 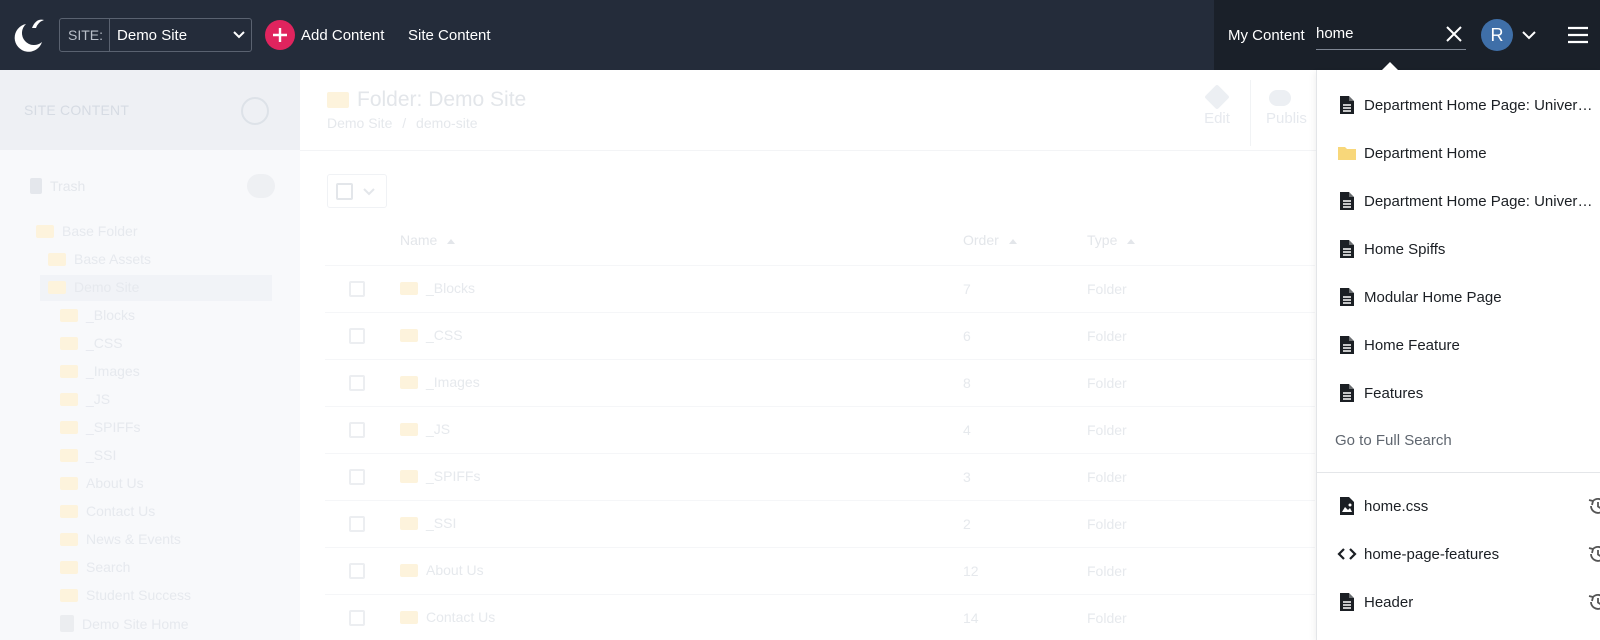 I want to click on cascade-logo-icon, so click(x=30, y=35).